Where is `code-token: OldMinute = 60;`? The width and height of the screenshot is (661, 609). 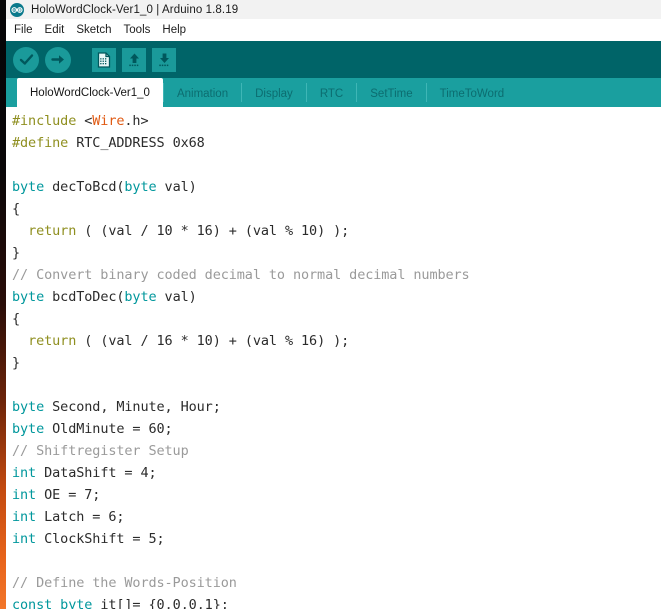
code-token: OldMinute = 60; is located at coordinates (108, 429).